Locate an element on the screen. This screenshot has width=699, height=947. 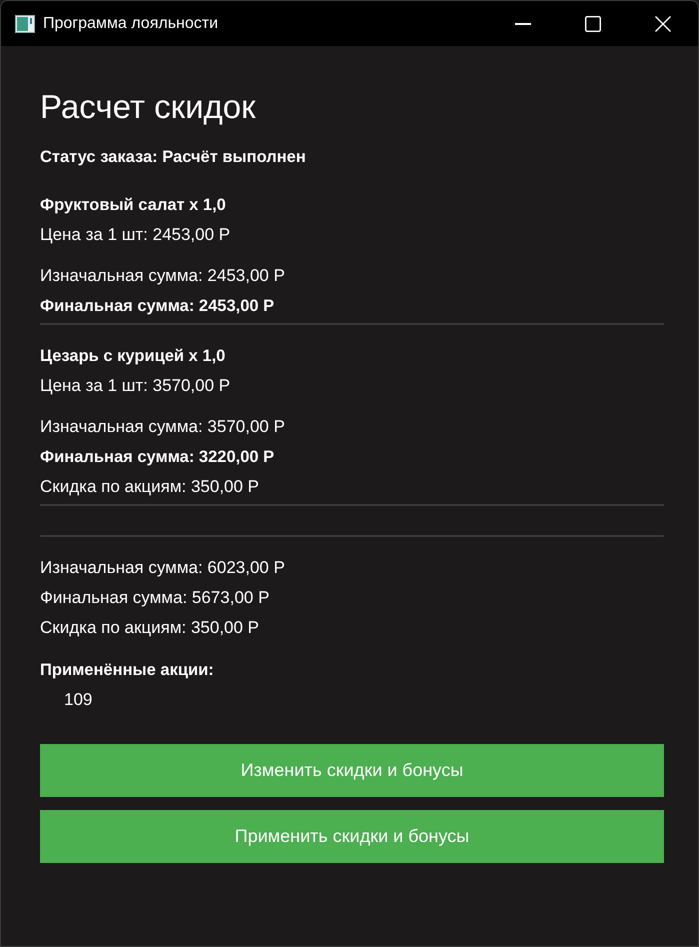
app-icon is located at coordinates (25, 23).